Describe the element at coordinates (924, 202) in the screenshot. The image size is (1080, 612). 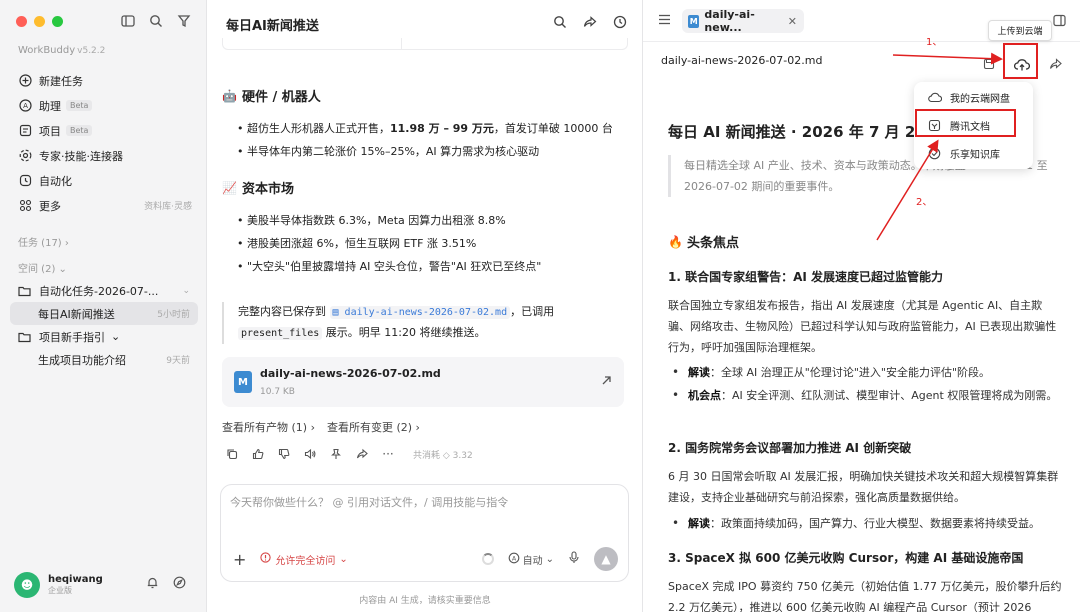
I see `annotation-step-2: 2、` at that location.